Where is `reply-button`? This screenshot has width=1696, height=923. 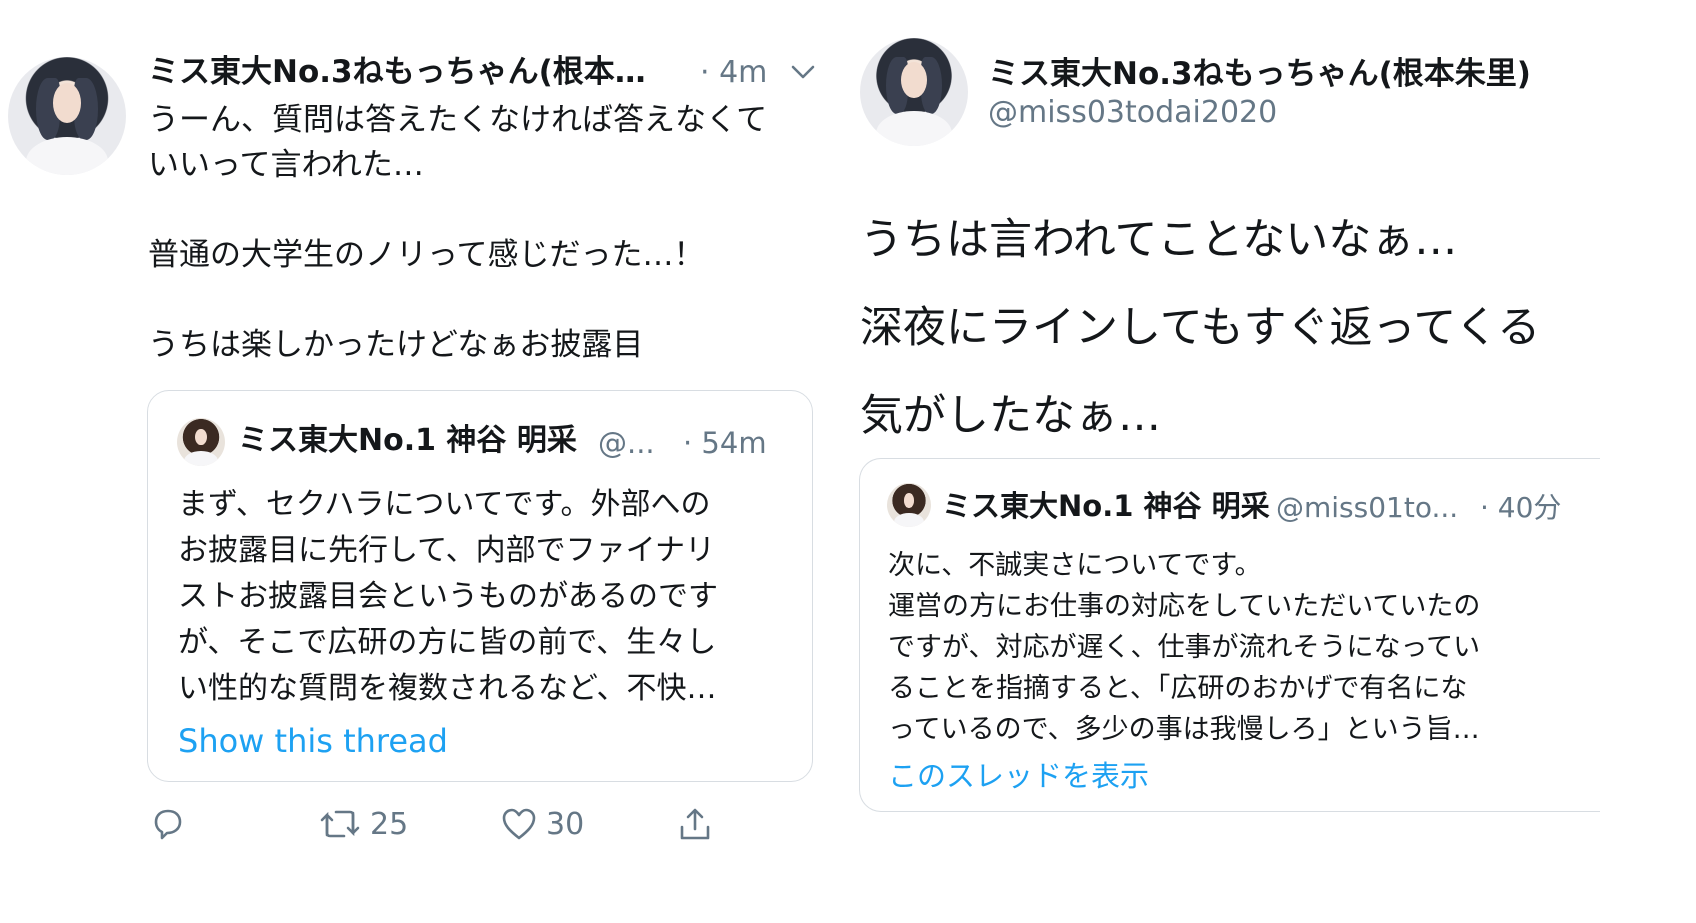 reply-button is located at coordinates (167, 824).